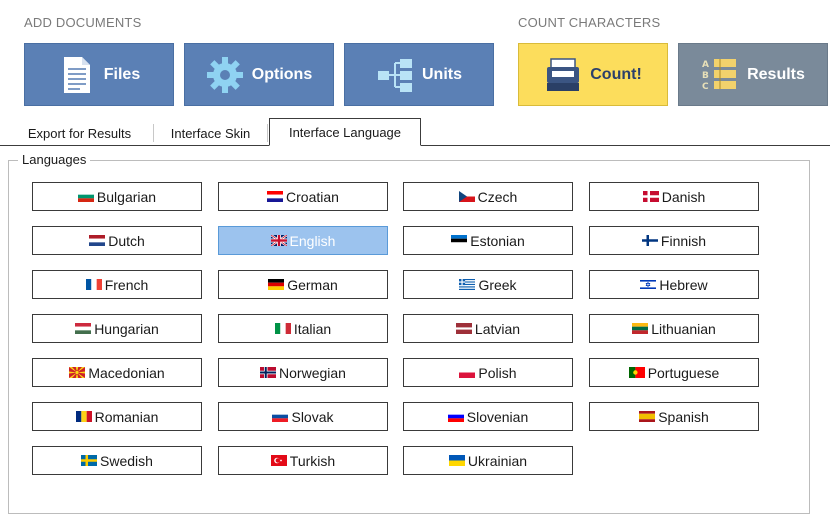 The image size is (830, 532). I want to click on language-button-croatian: Croatian, so click(303, 196).